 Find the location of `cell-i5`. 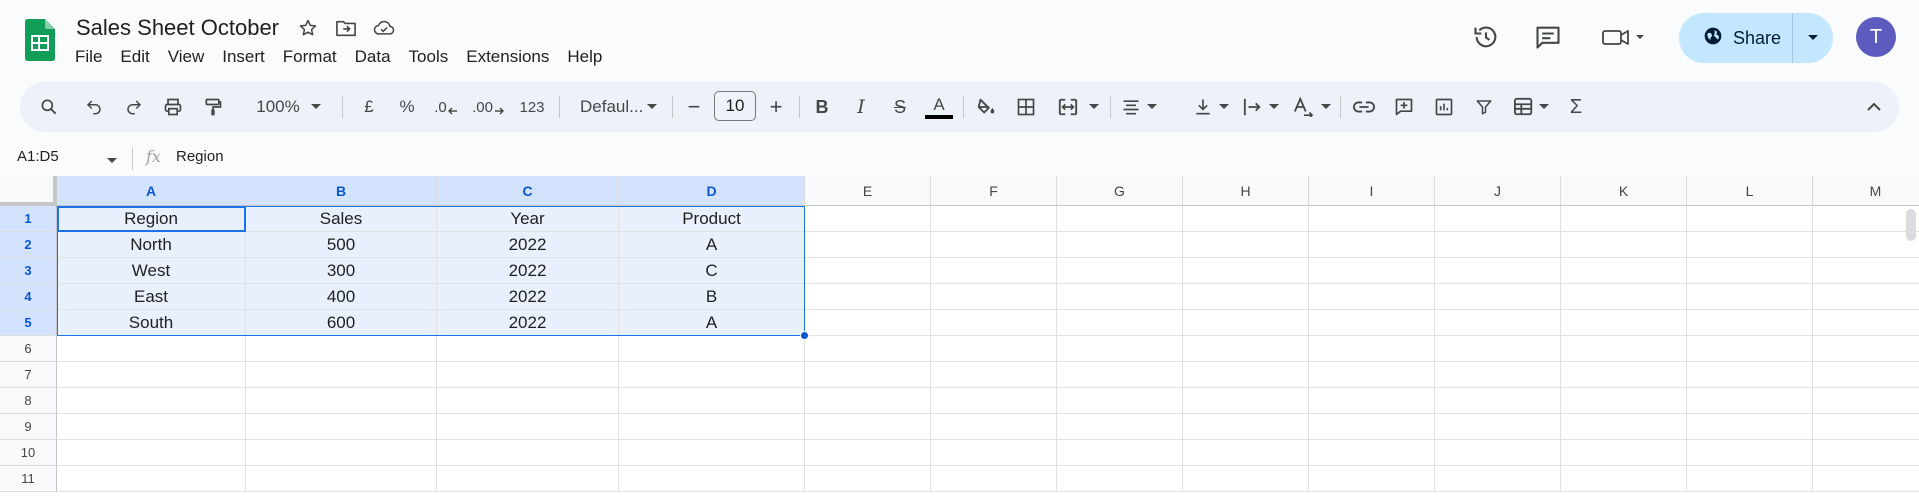

cell-i5 is located at coordinates (1372, 323).